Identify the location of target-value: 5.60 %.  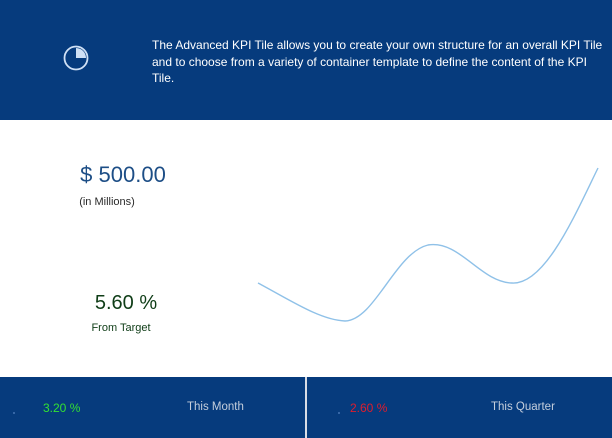
(126, 303).